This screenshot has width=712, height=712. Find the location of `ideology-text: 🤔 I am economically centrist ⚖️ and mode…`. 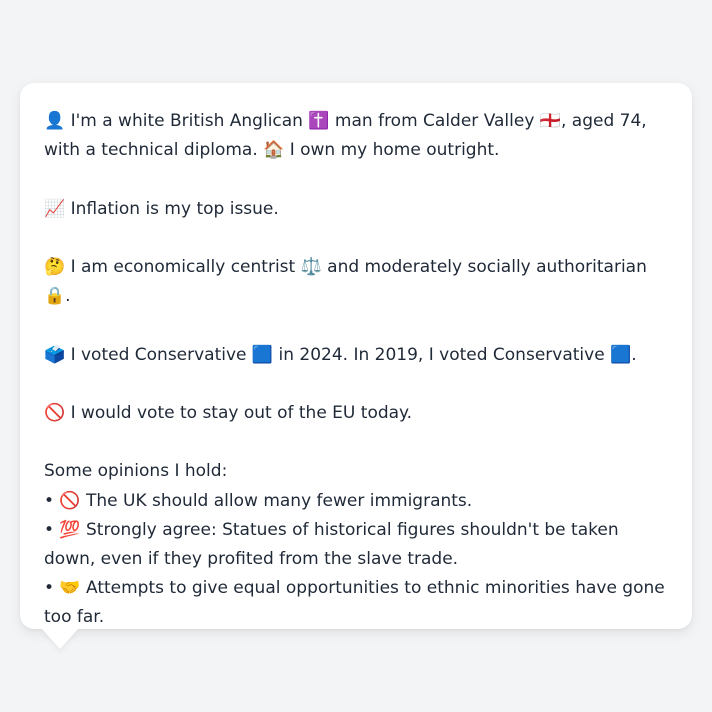

ideology-text: 🤔 I am economically centrist ⚖️ and mode… is located at coordinates (345, 281).